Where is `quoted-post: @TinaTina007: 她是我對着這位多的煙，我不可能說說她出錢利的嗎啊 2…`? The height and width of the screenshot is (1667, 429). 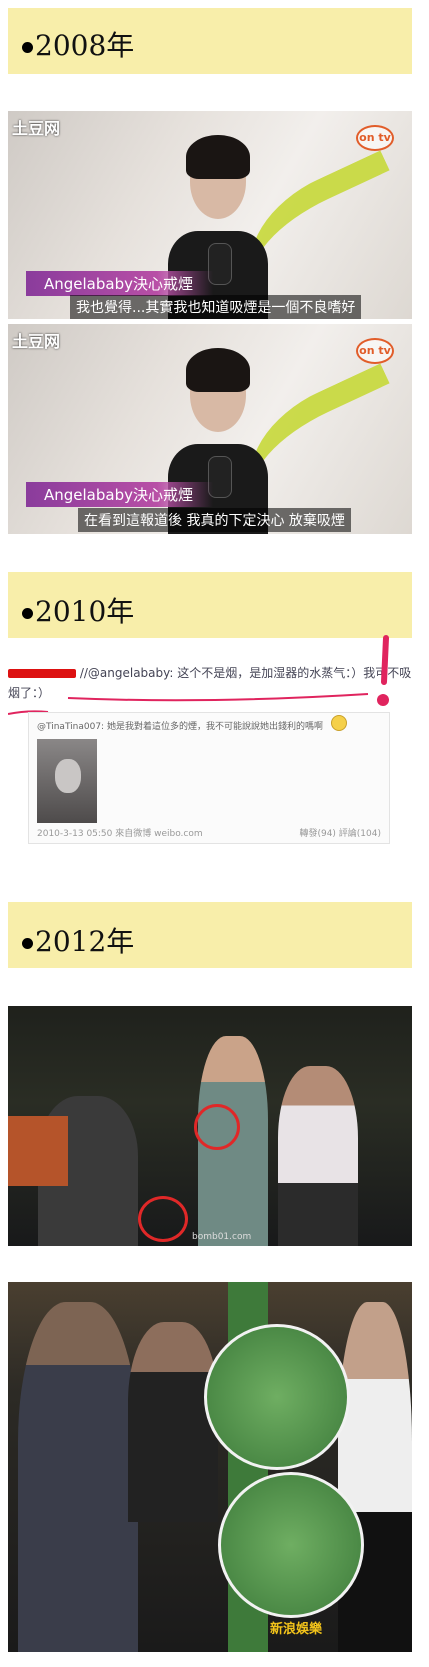
quoted-post: @TinaTina007: 她是我對着這位多的煙，我不可能說說她出錢利的嗎啊 2… is located at coordinates (209, 778).